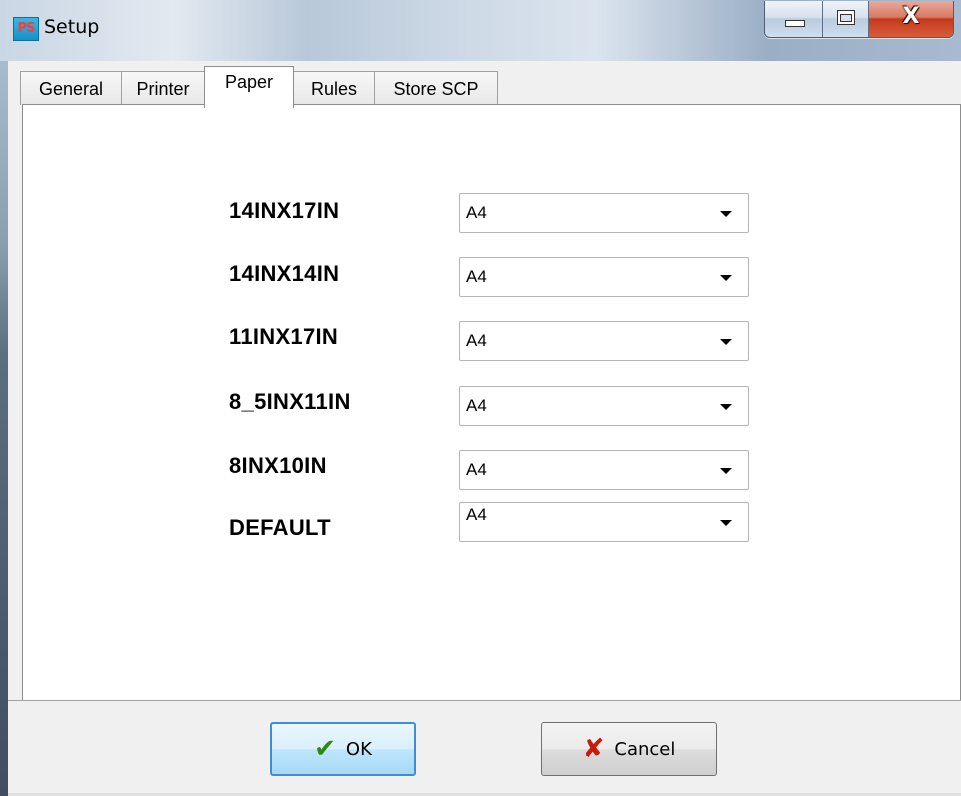  Describe the element at coordinates (284, 336) in the screenshot. I see `paper-size-label: 11INX17IN` at that location.